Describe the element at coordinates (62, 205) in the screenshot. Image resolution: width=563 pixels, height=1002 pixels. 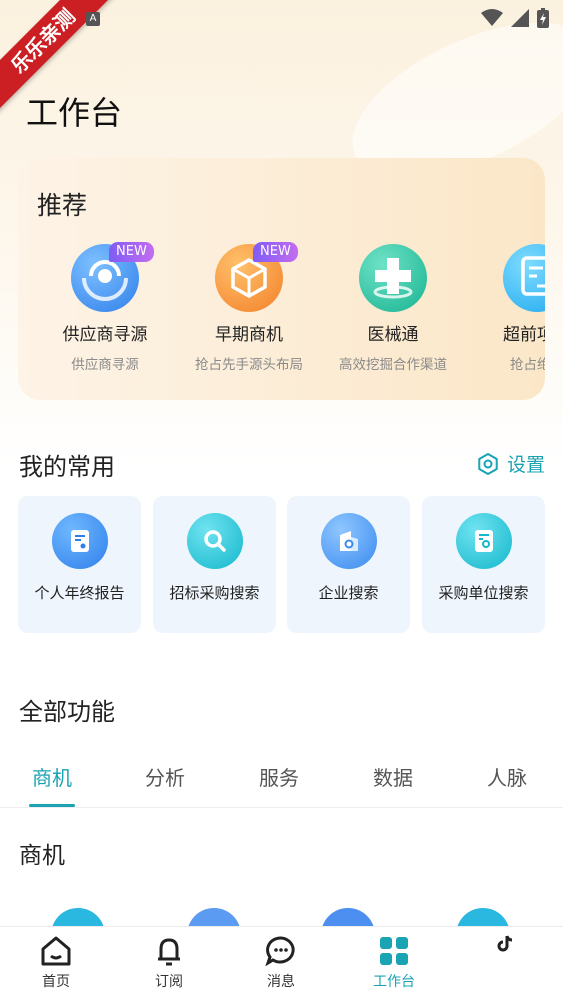
I see `recommend-title: 推荐` at that location.